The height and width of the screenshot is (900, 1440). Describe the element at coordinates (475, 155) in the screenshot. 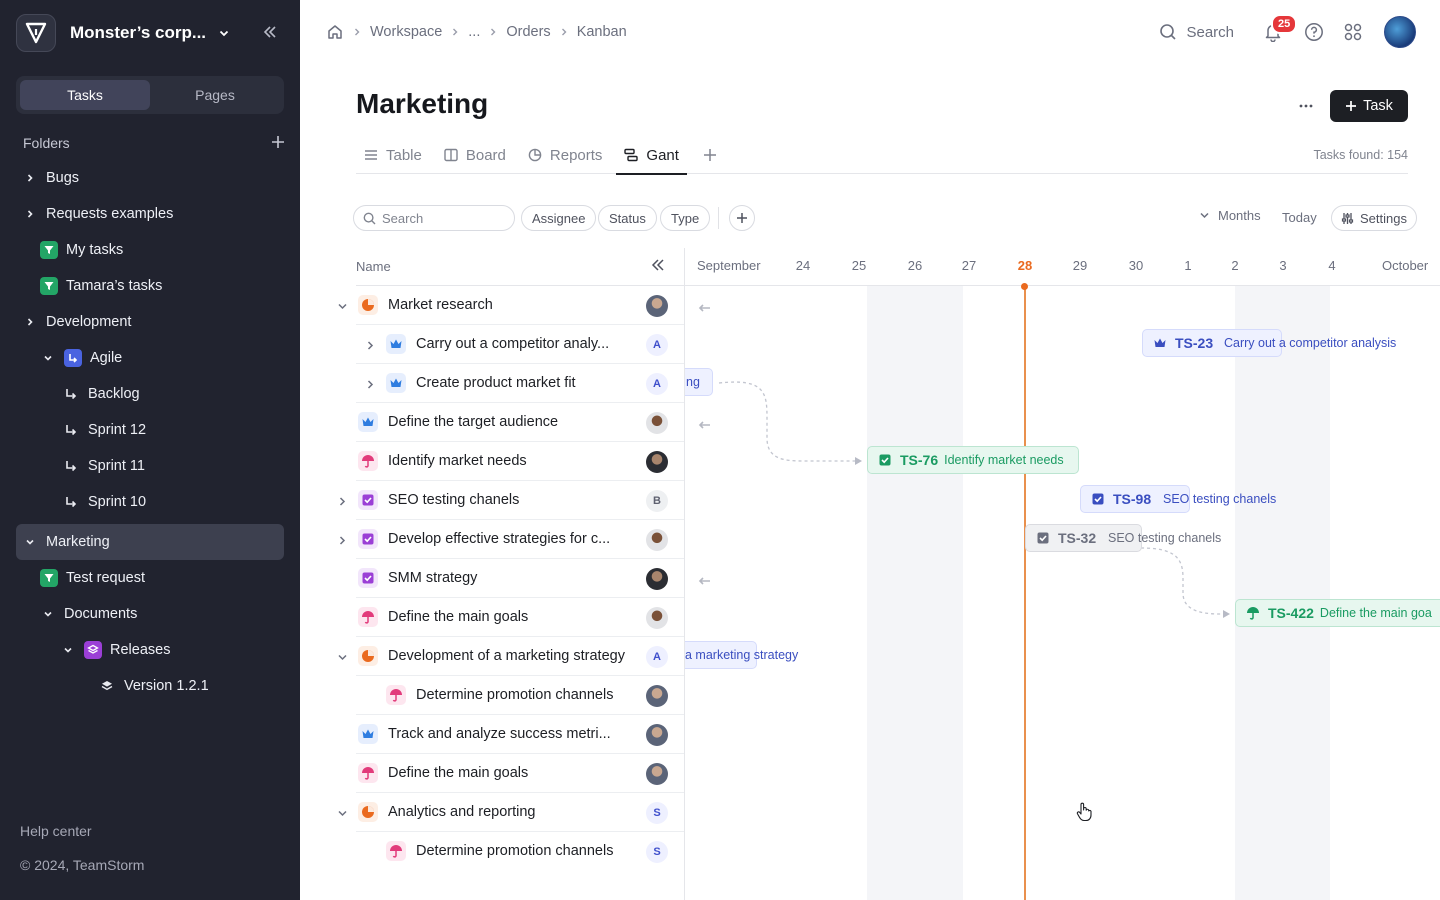

I see `tab-board: Board` at that location.